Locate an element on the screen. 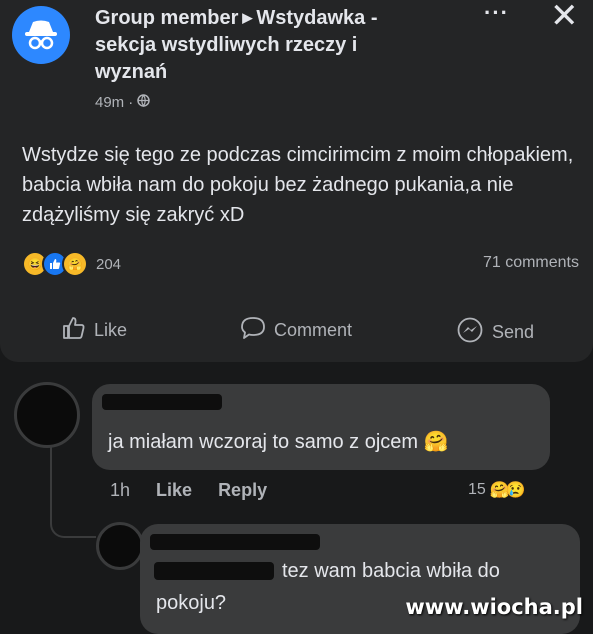 The height and width of the screenshot is (634, 593). comment-meta: 1h Like Reply is located at coordinates (188, 490).